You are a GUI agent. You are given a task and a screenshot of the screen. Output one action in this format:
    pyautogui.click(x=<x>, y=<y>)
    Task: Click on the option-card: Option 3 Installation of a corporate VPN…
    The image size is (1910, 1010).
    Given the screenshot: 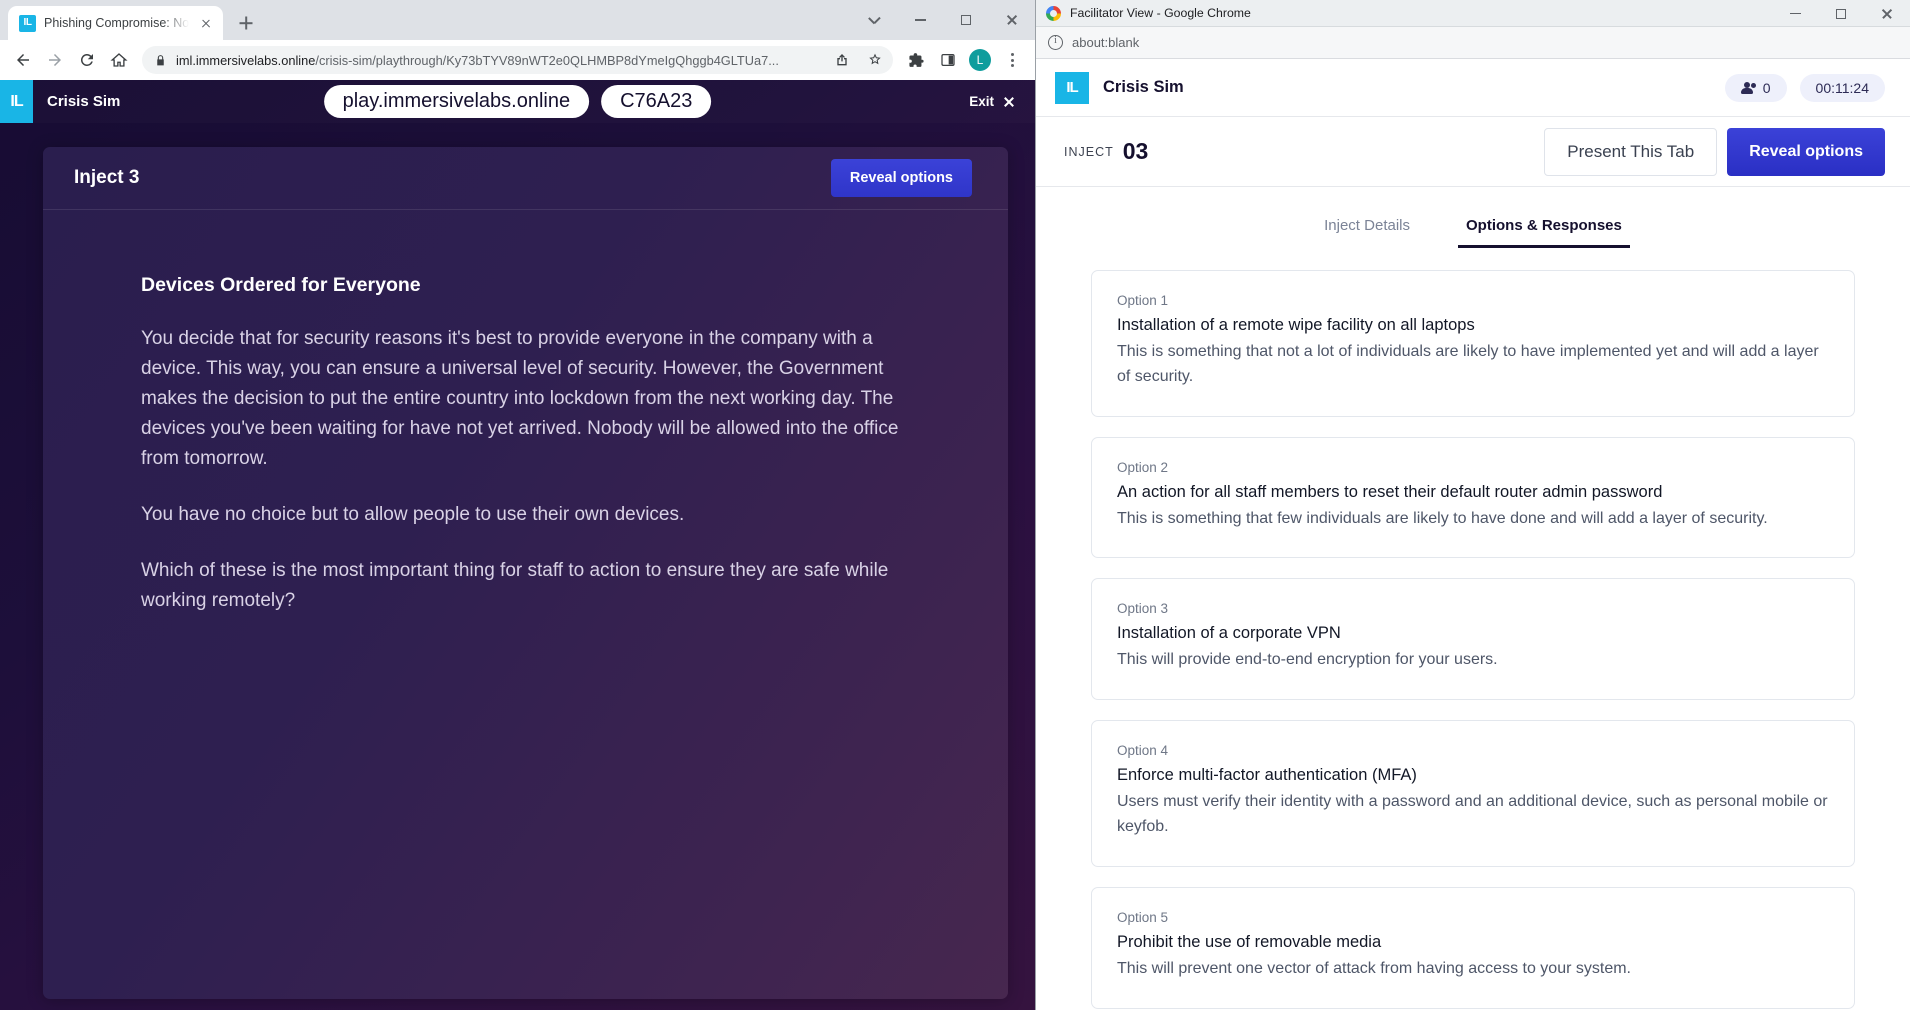 What is the action you would take?
    pyautogui.click(x=1473, y=639)
    